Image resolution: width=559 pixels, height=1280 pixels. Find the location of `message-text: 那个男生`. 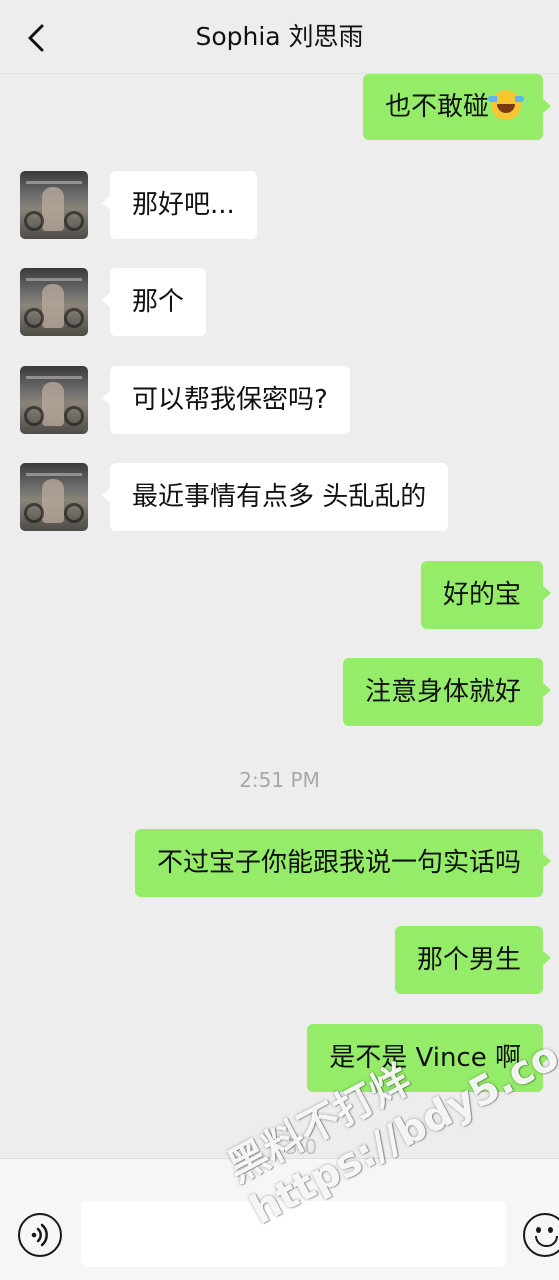

message-text: 那个男生 is located at coordinates (468, 960).